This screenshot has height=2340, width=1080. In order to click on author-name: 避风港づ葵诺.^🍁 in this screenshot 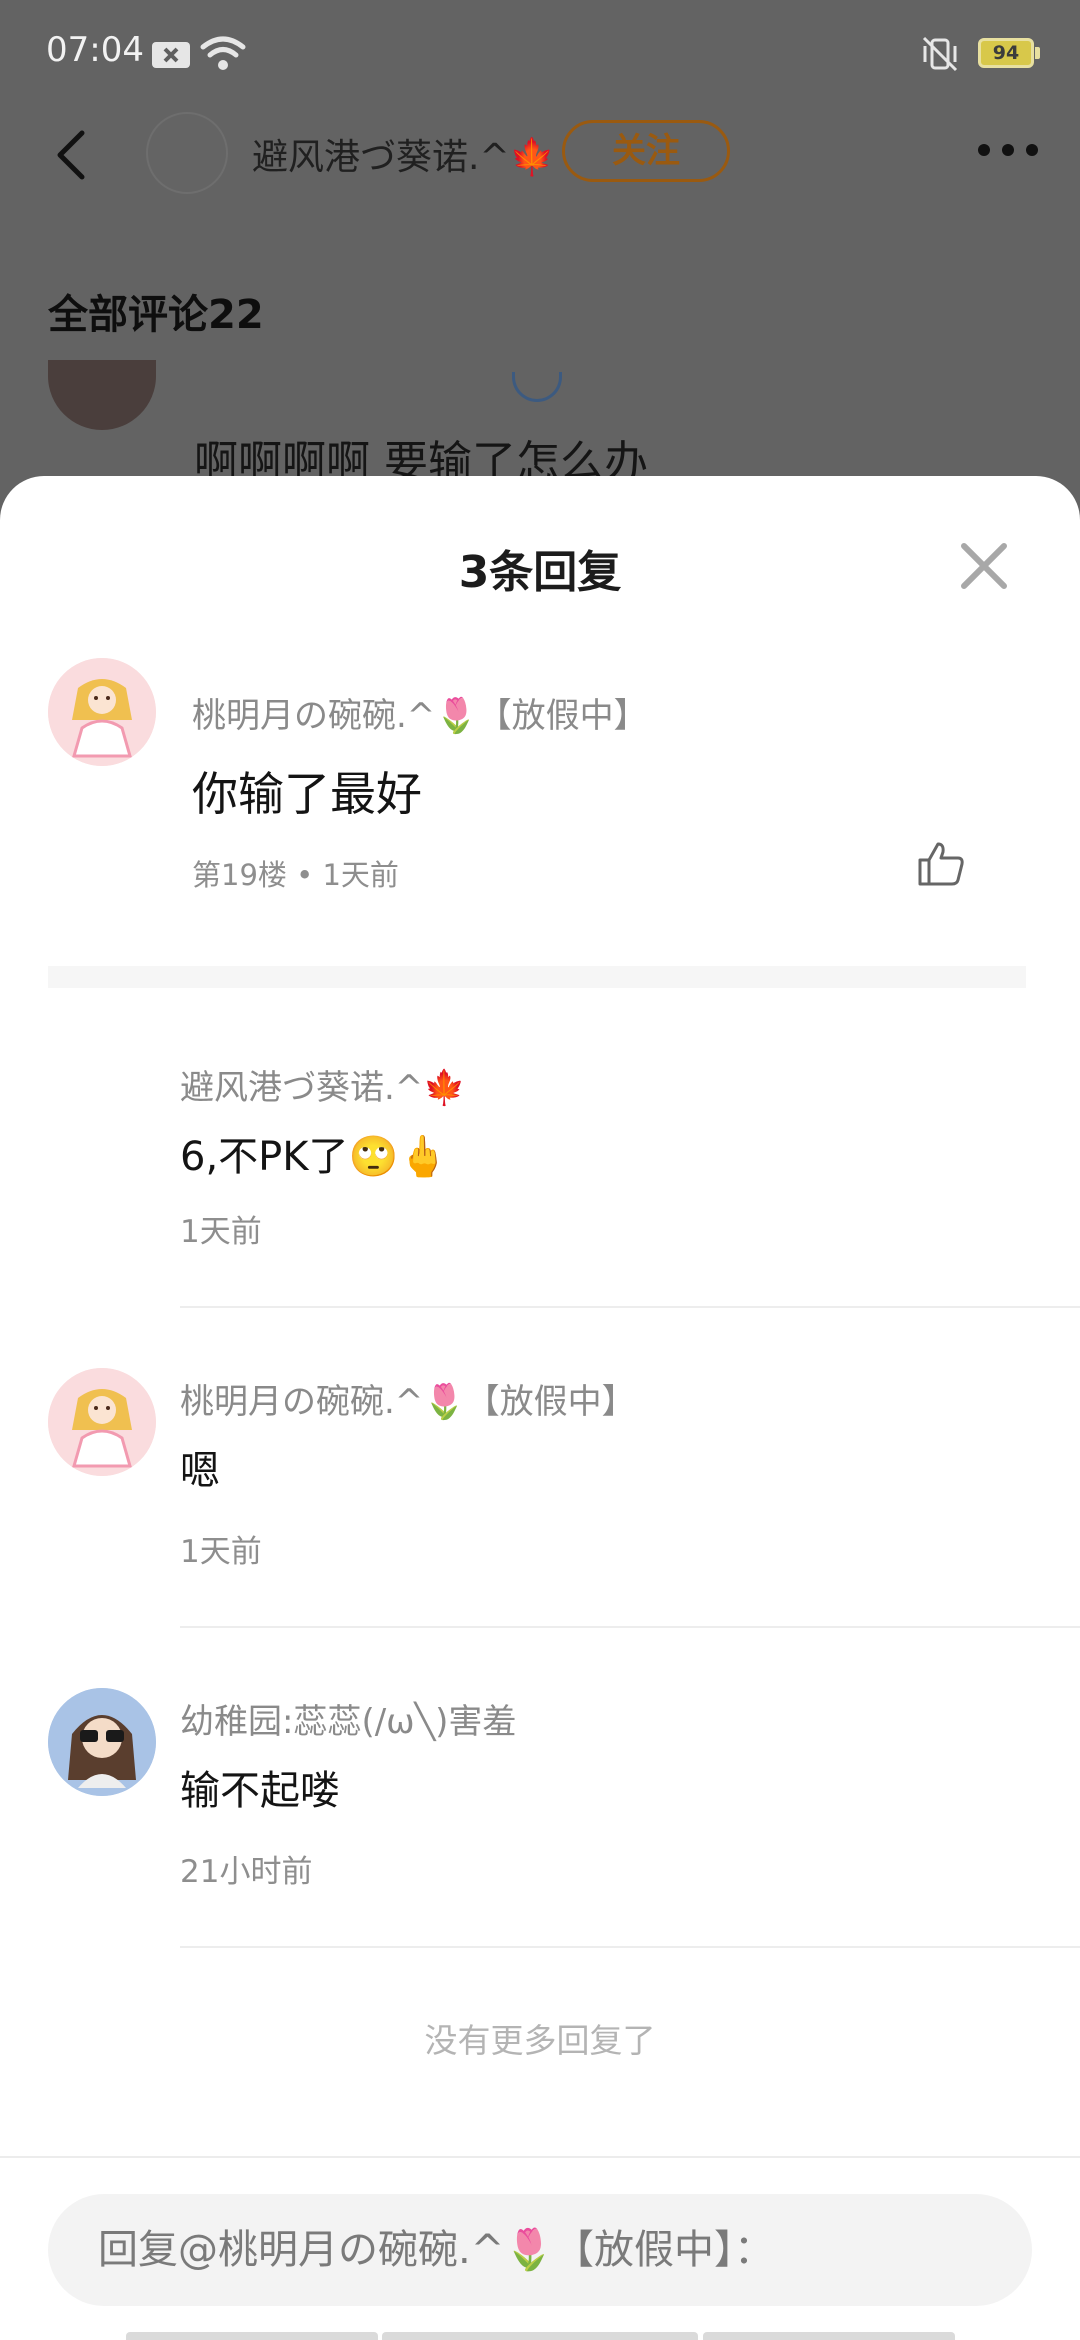, I will do `click(403, 154)`.